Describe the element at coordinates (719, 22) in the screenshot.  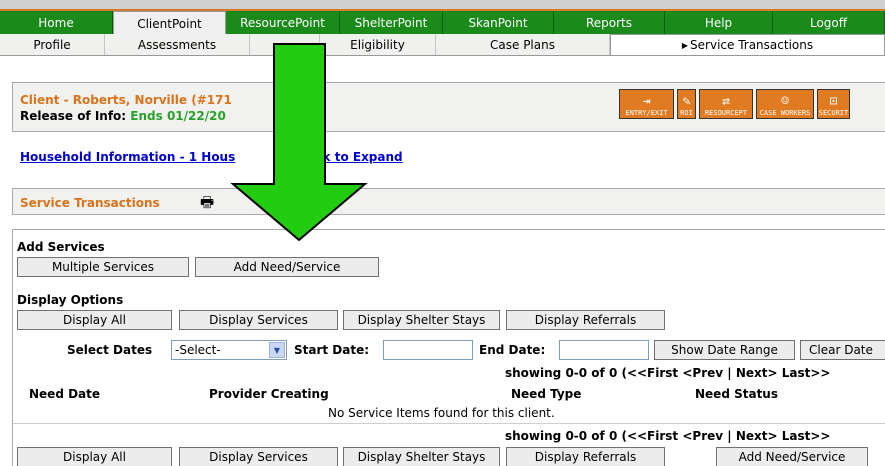
I see `tab-help: Help` at that location.